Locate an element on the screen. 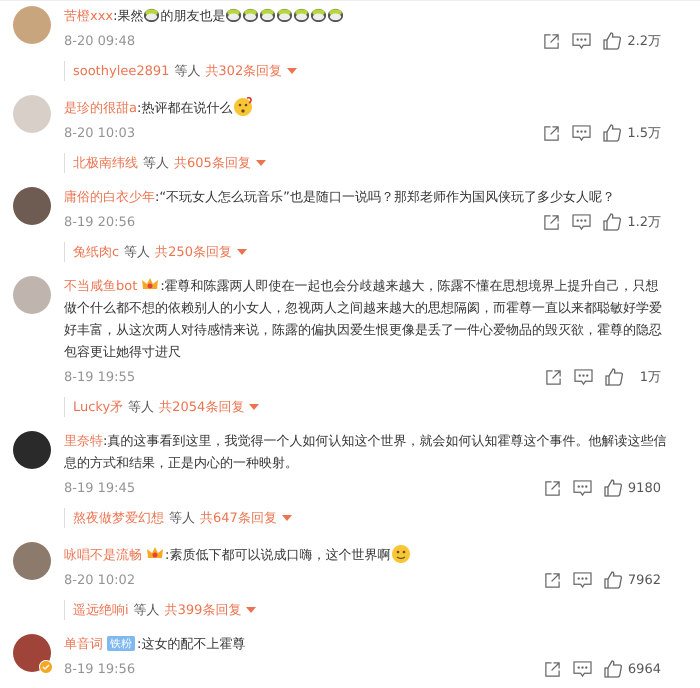  puzzled-face-emoji is located at coordinates (243, 106).